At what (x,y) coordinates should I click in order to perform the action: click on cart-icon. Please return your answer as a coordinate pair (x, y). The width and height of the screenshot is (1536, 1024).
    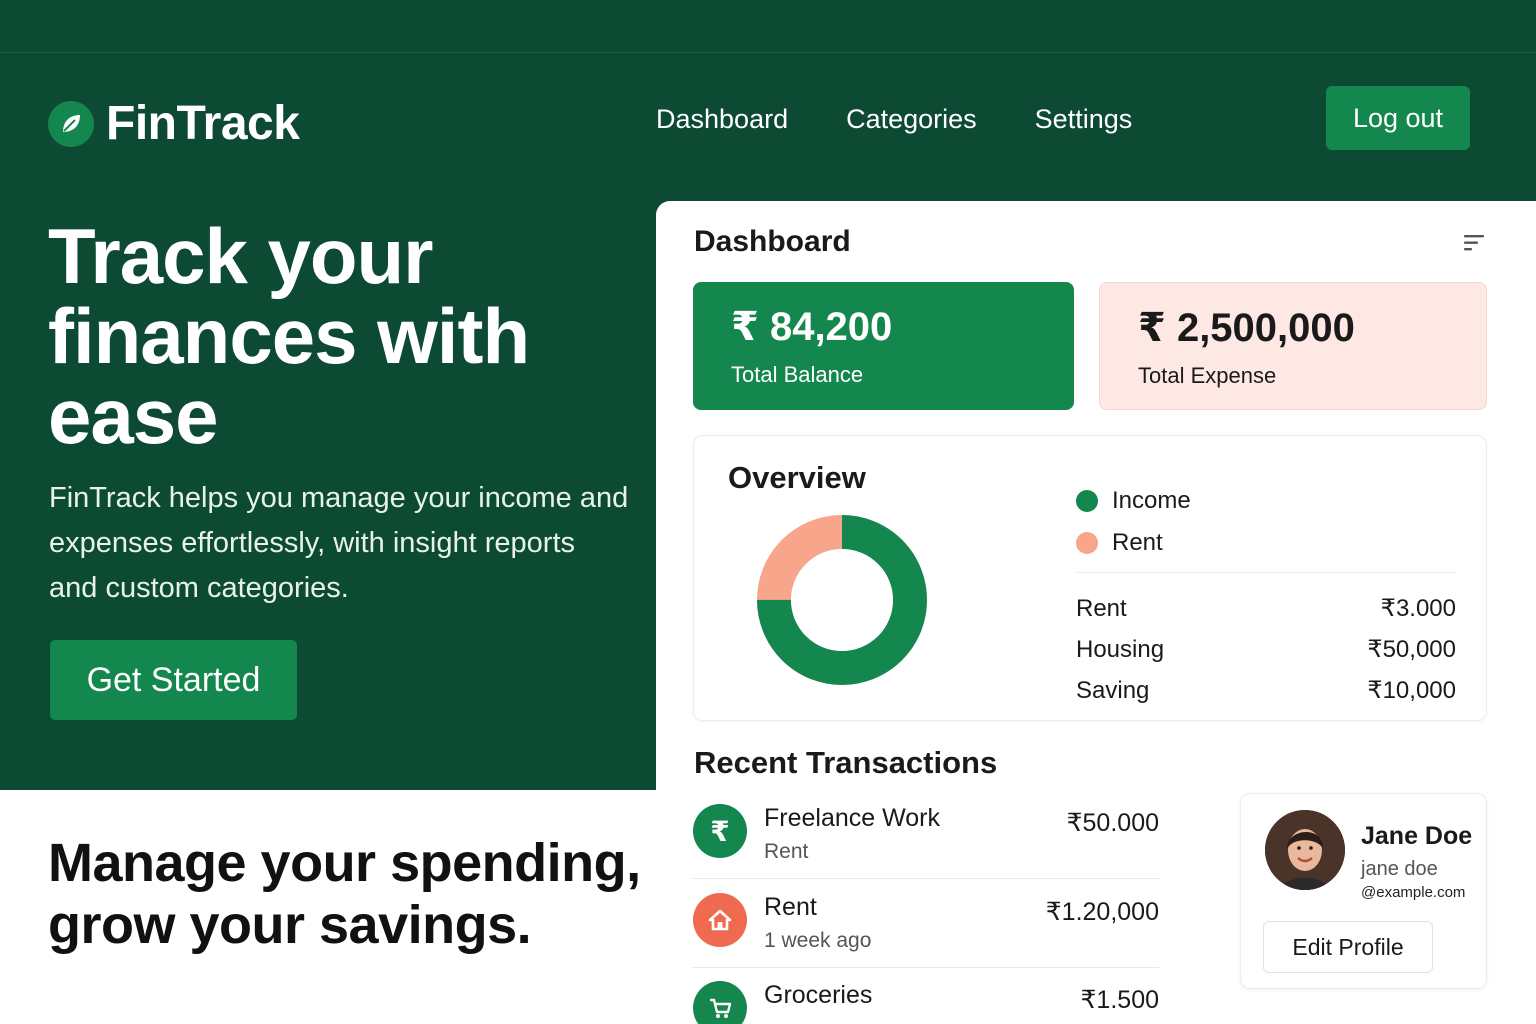
    Looking at the image, I should click on (720, 1002).